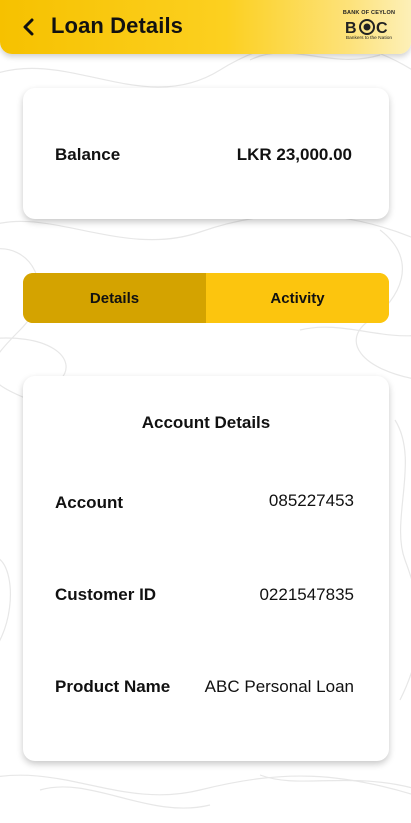  I want to click on product-name-label: Product Name, so click(113, 686).